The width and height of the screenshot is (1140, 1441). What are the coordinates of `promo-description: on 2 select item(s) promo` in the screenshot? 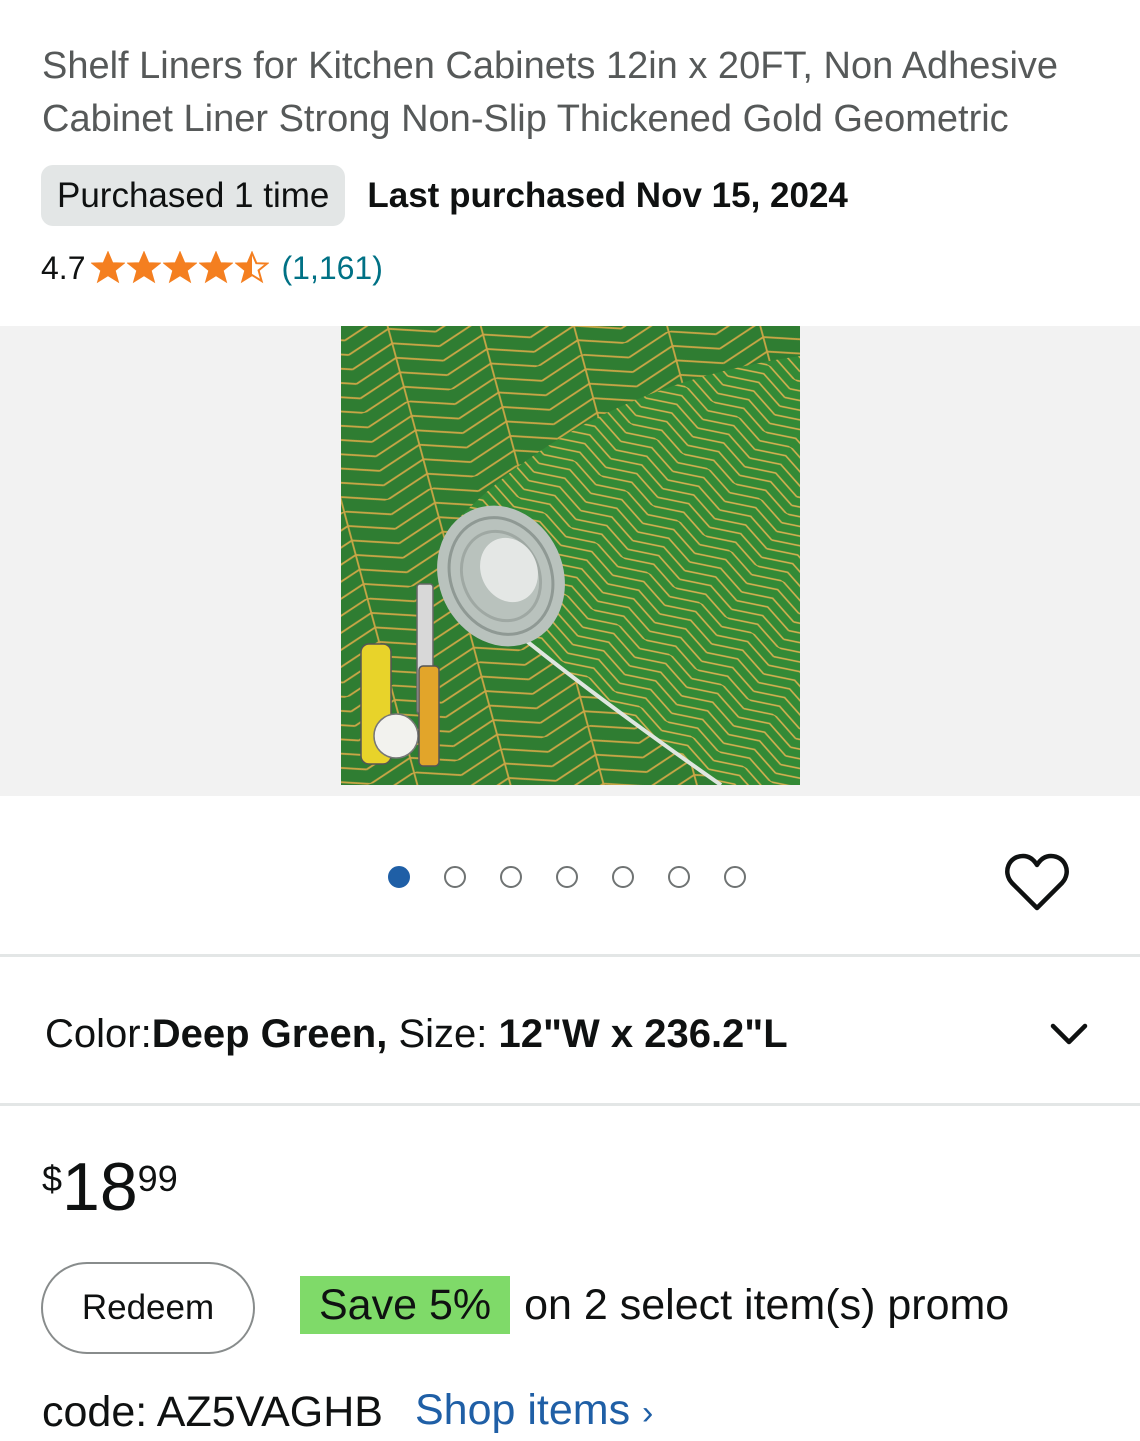 It's located at (767, 1305).